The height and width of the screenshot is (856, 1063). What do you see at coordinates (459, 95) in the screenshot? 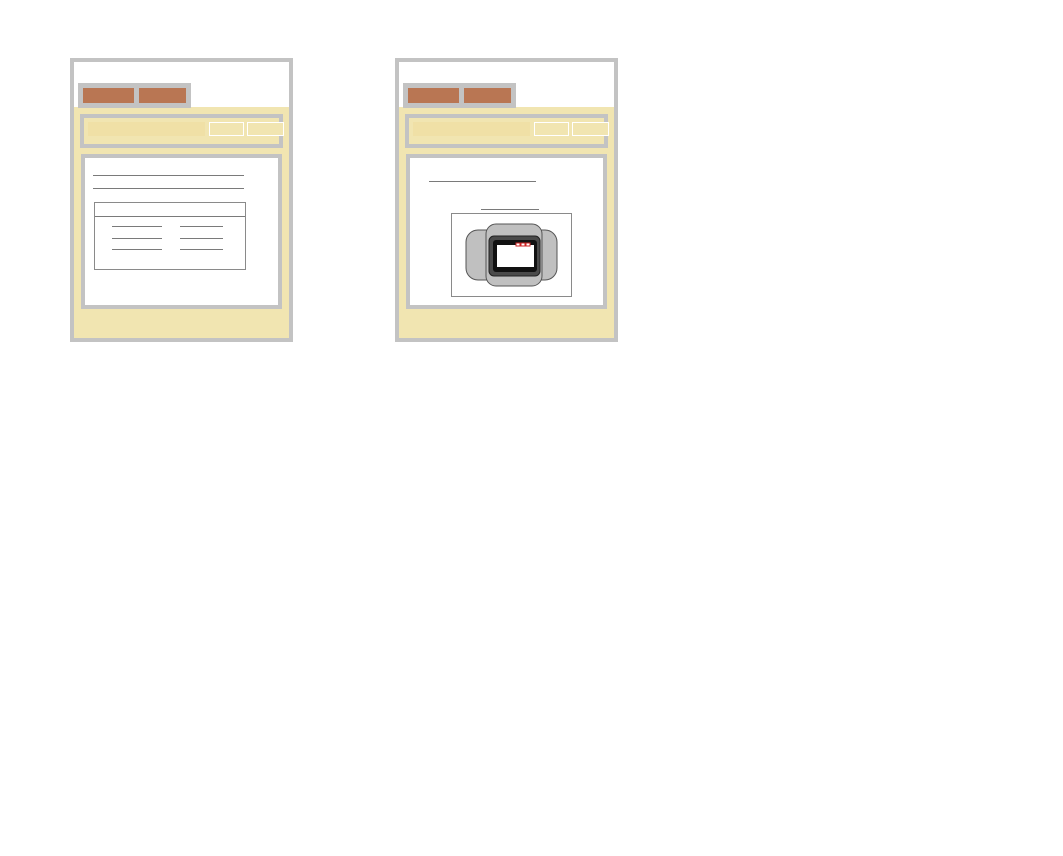
I see `right-tab-strip` at bounding box center [459, 95].